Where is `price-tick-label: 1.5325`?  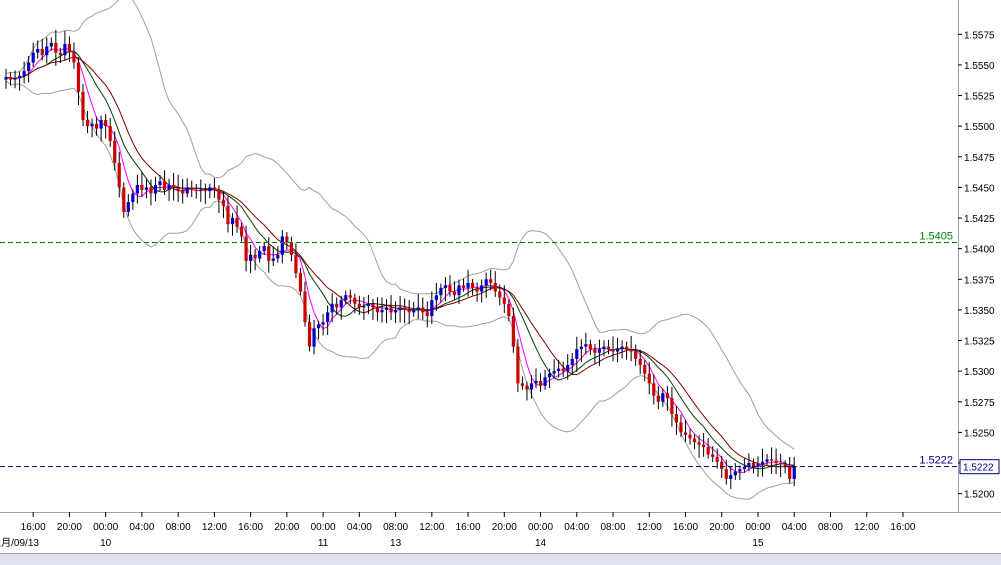
price-tick-label: 1.5325 is located at coordinates (979, 342).